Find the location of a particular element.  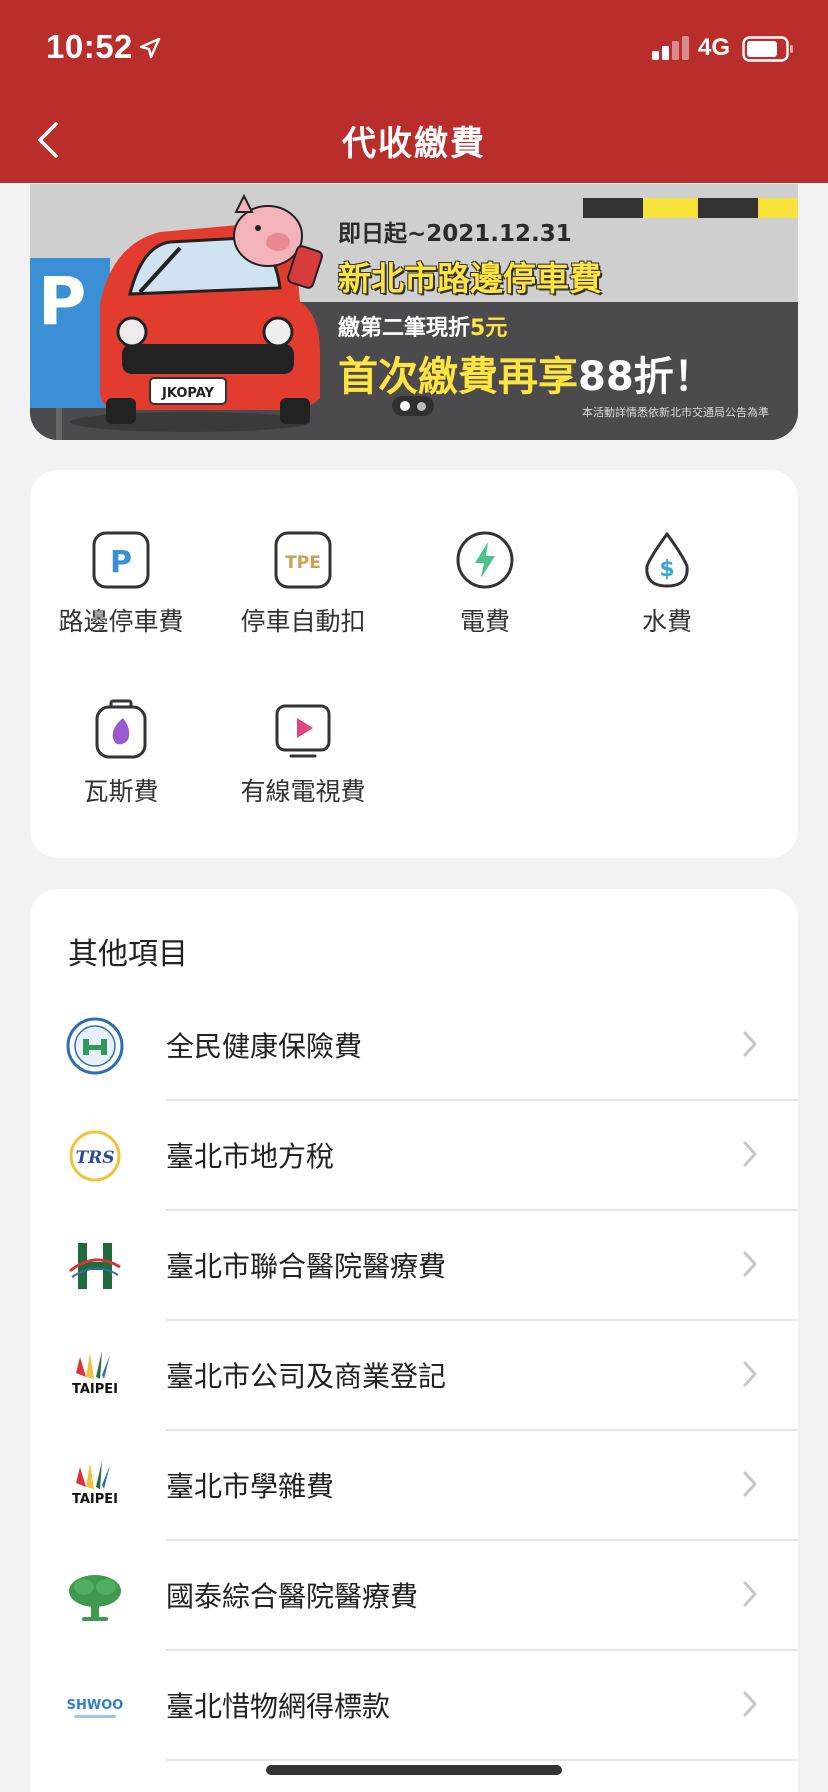

banner-discount: 88折！ is located at coordinates (646, 377).